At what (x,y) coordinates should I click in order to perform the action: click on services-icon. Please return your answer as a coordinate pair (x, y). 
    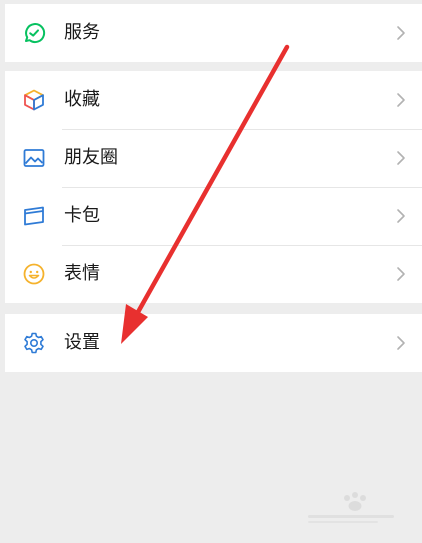
    Looking at the image, I should click on (34, 33).